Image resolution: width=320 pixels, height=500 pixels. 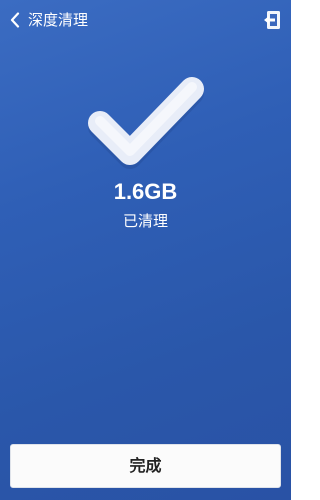 I want to click on page-title: 深度清理, so click(x=58, y=20).